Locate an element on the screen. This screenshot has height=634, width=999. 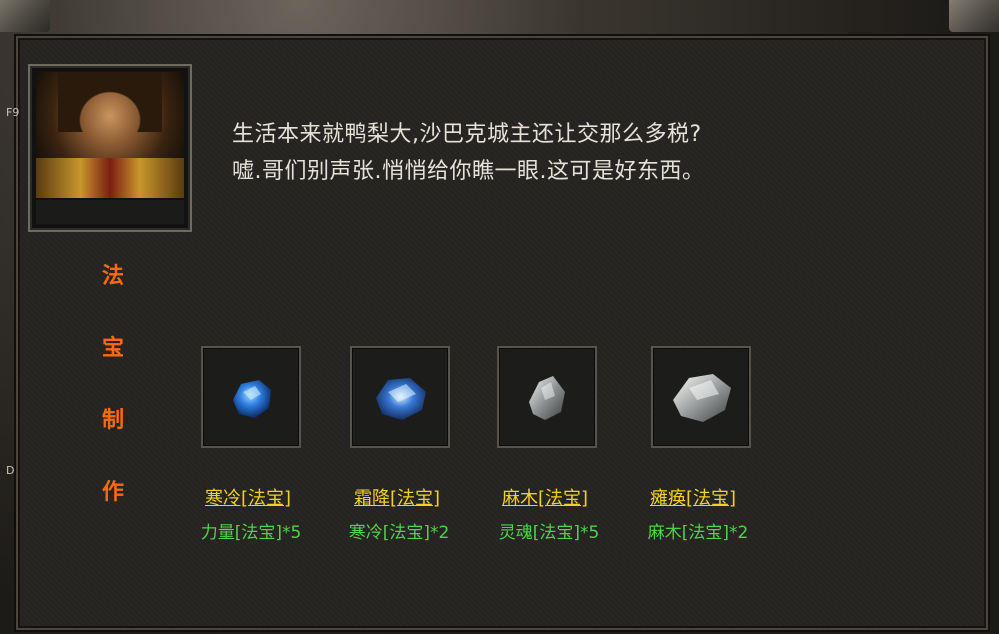
hotkey-label-bottom: D is located at coordinates (10, 470).